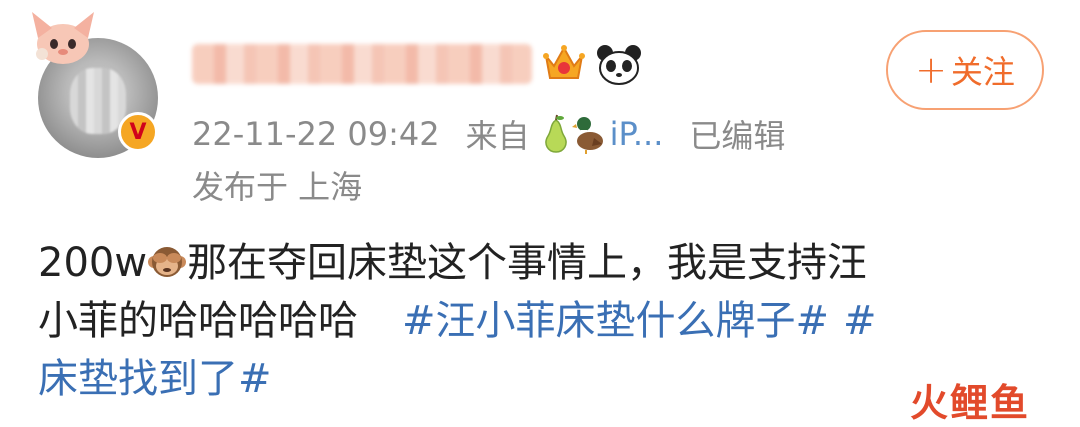 The width and height of the screenshot is (1080, 427). Describe the element at coordinates (93, 263) in the screenshot. I see `body-text-prefix: 200w` at that location.